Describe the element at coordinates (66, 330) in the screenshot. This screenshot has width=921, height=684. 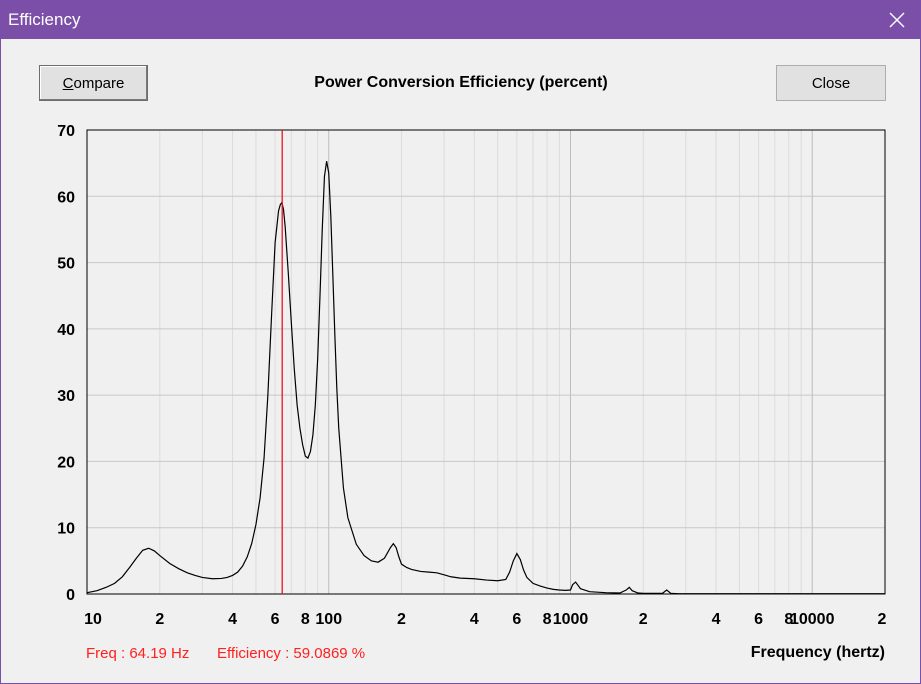
I see `y-tick-label: 40` at that location.